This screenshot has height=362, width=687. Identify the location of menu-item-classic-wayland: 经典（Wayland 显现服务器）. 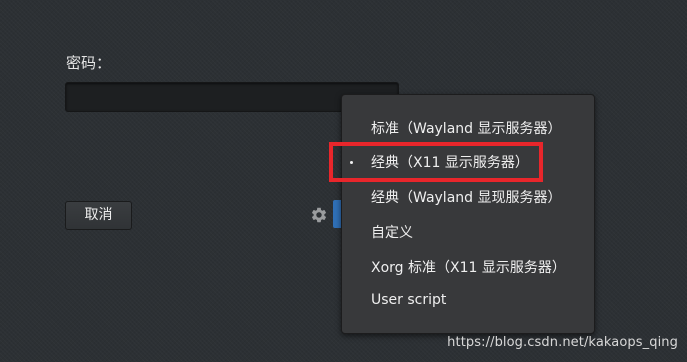
(466, 198).